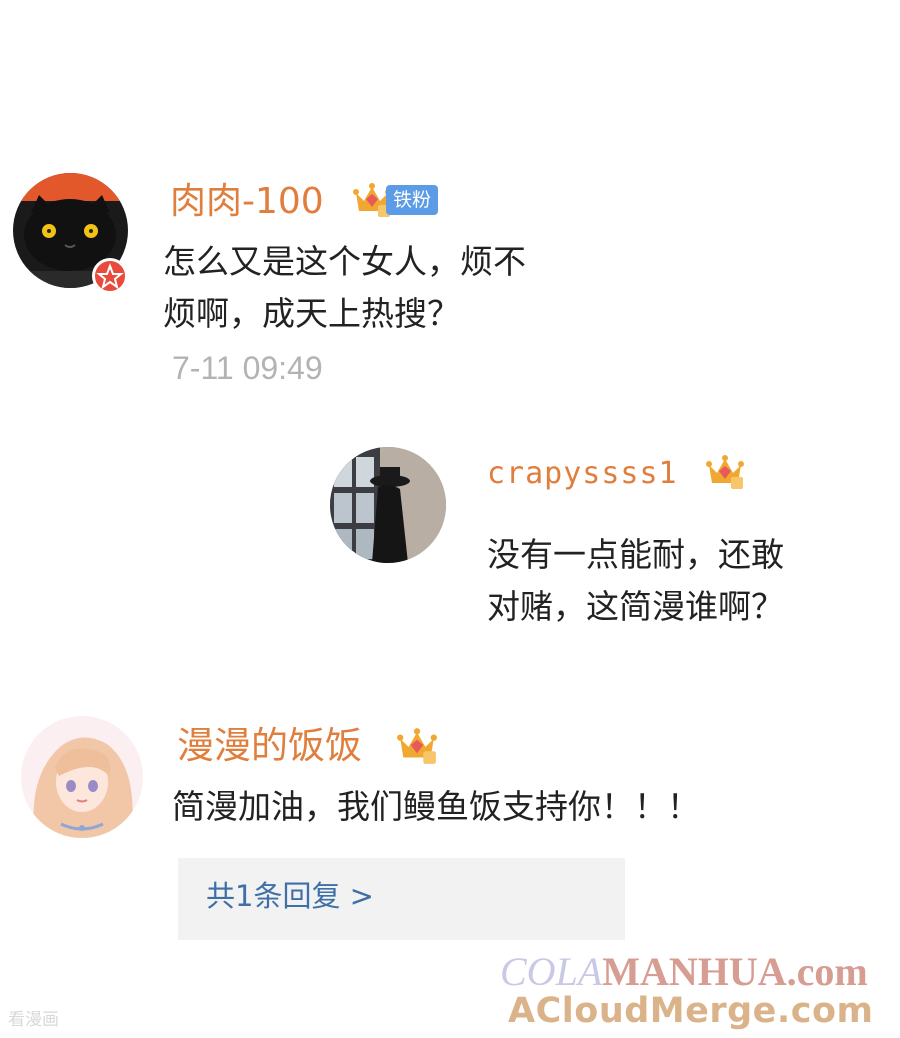 Image resolution: width=900 pixels, height=1038 pixels. I want to click on comment-line: 怎么又是这个女人，烦不, so click(344, 261).